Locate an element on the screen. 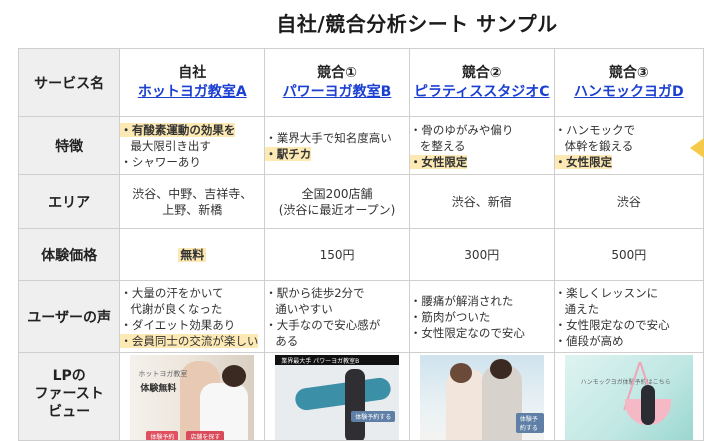 This screenshot has height=441, width=704. feature-cell-a: ・有酸素運動の効果を 最大限引き出す ・シャワーあり is located at coordinates (192, 145).